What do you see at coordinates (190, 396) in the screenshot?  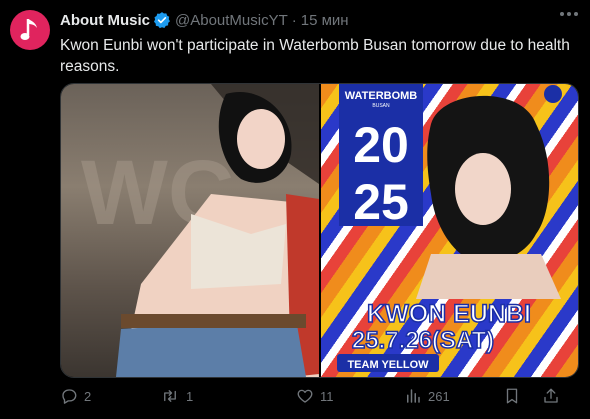 I see `repost-count: 1` at bounding box center [190, 396].